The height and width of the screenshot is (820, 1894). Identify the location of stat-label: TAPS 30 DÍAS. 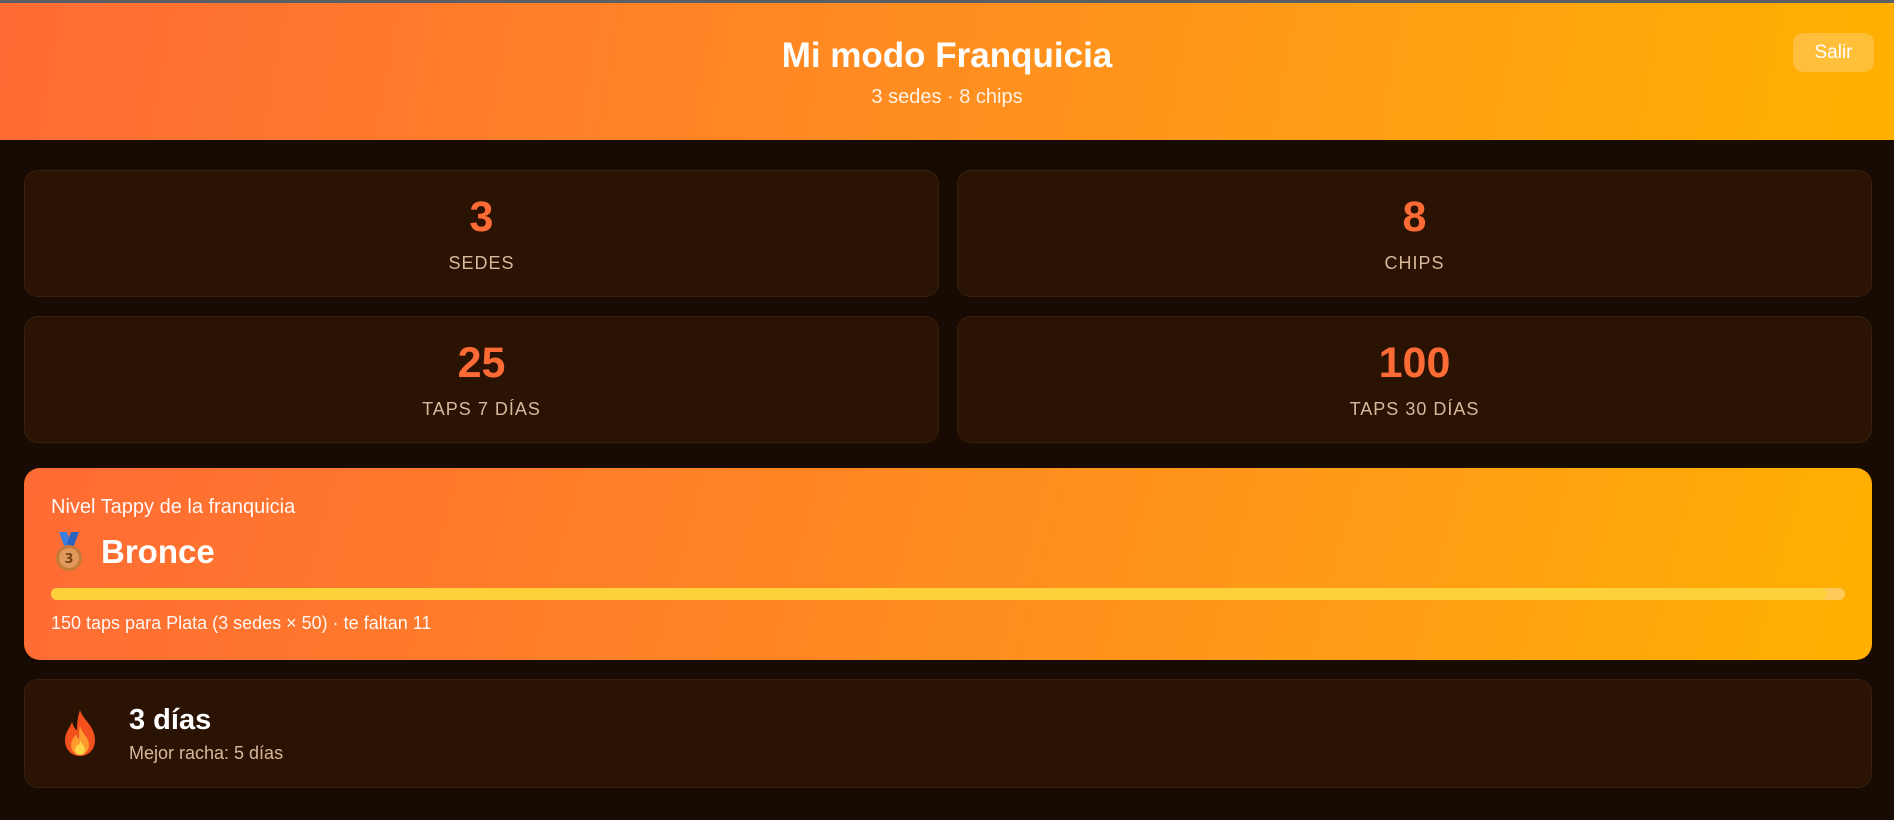
(1414, 409).